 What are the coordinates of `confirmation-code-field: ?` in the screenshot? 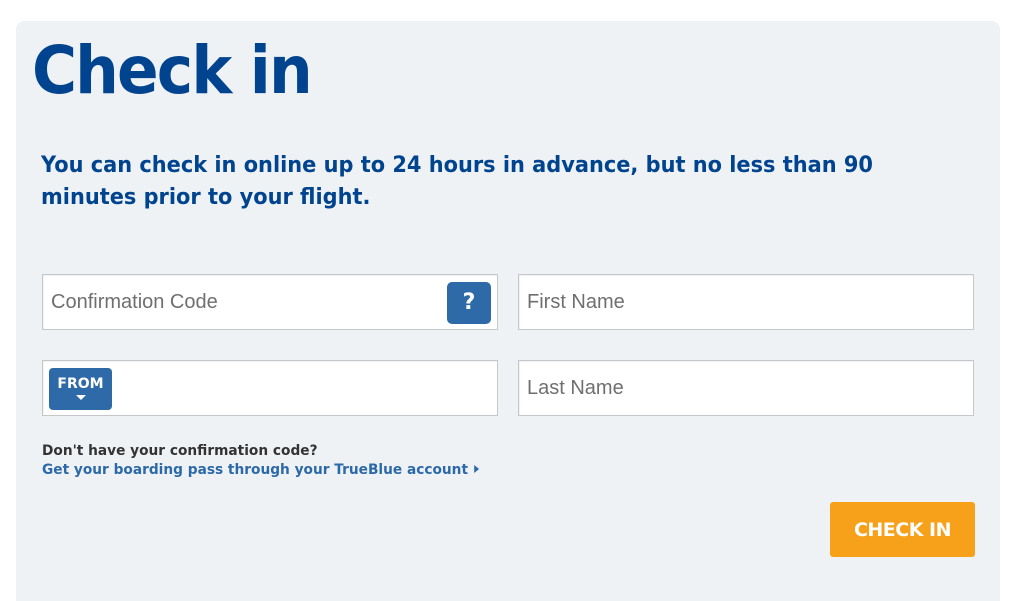 It's located at (270, 302).